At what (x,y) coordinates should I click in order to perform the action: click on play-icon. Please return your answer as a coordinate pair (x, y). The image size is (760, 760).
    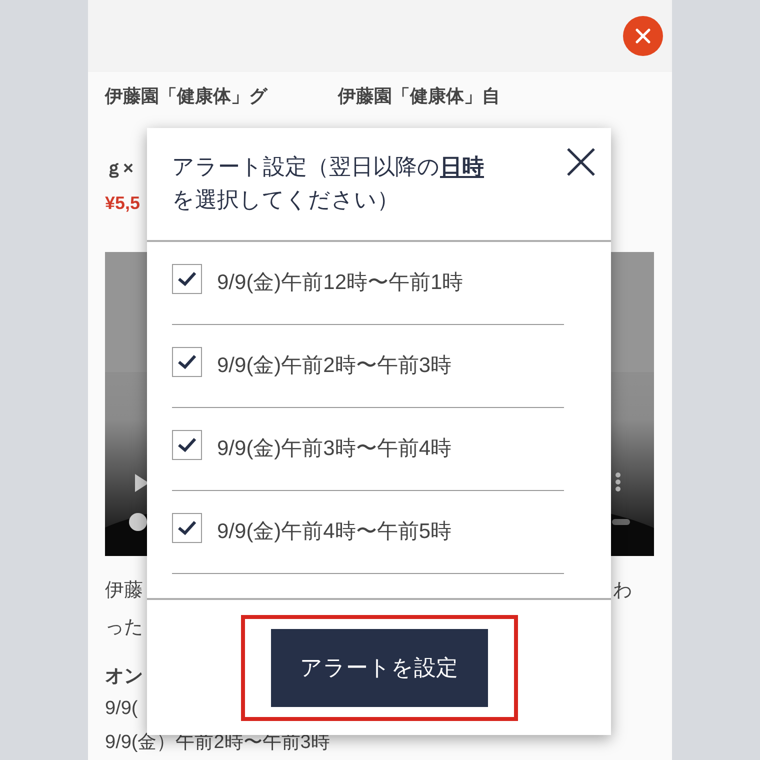
    Looking at the image, I should click on (142, 483).